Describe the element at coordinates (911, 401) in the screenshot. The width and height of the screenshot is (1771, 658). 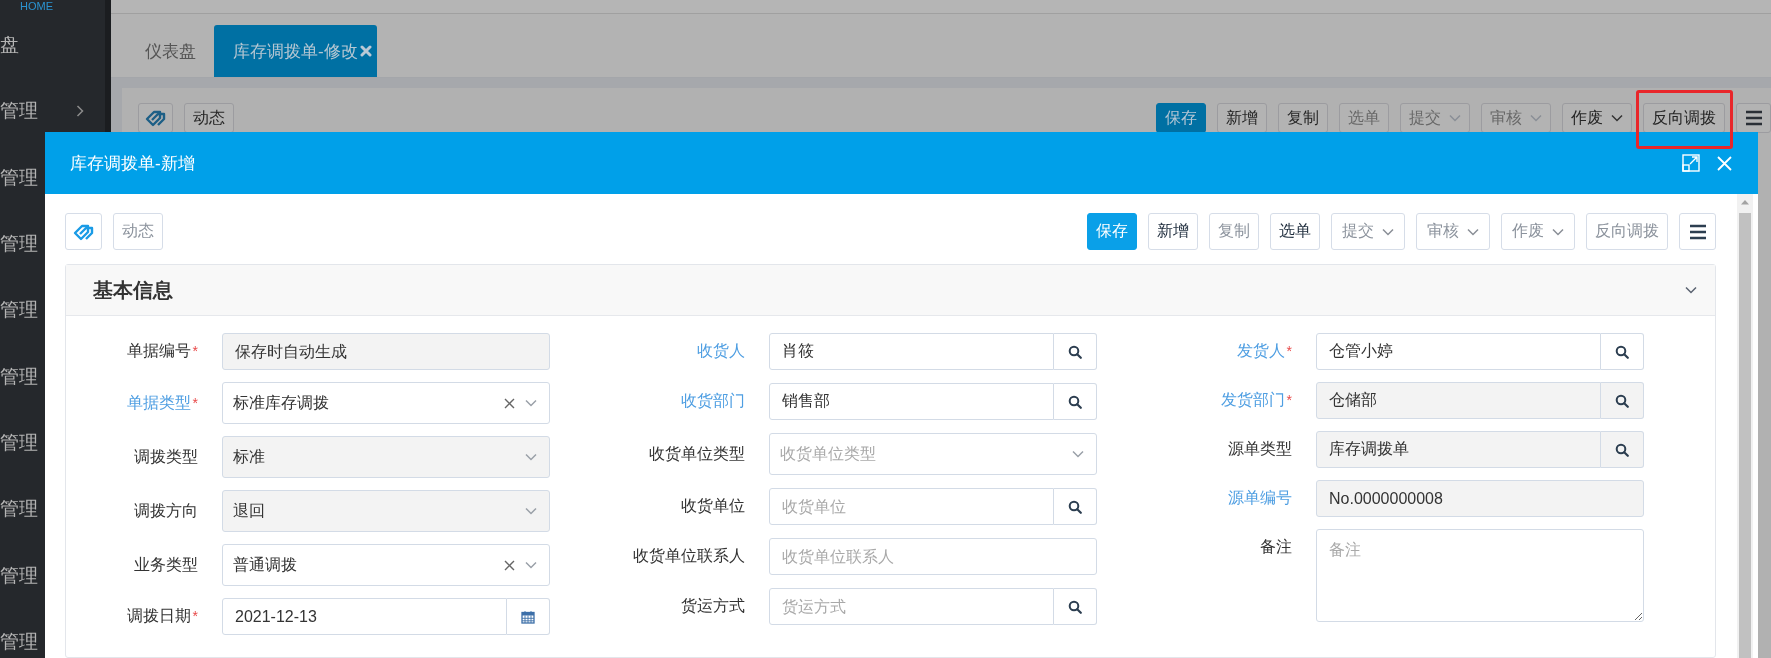
I see `input-field: 销售部` at that location.